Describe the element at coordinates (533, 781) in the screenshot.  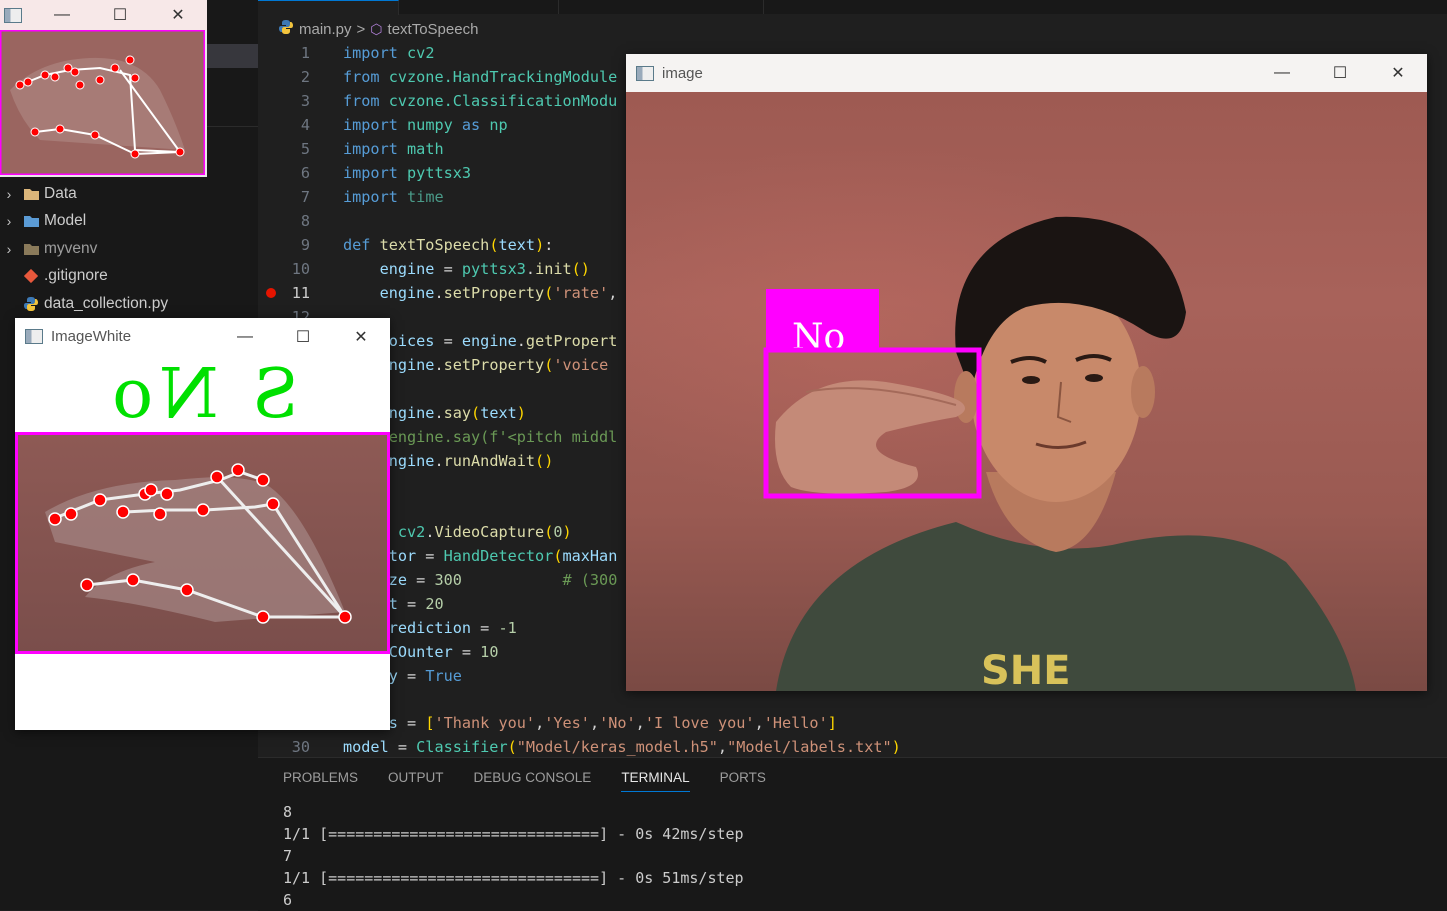
I see `tab-debug-console: DEBUG CONSOLE` at that location.